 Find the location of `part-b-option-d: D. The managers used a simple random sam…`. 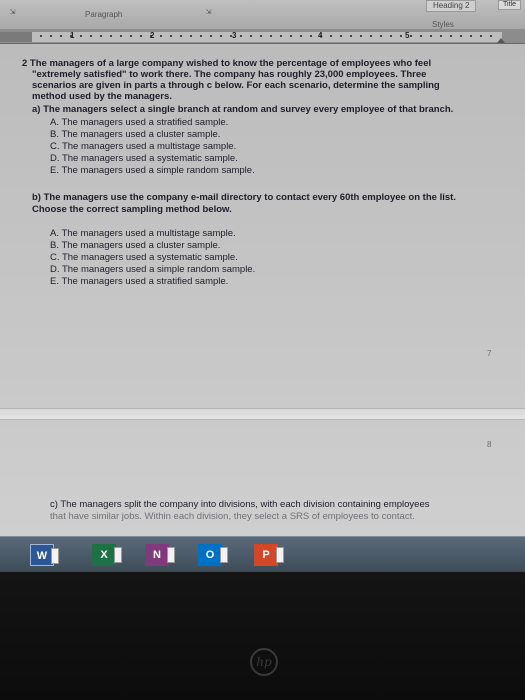

part-b-option-d: D. The managers used a simple random sam… is located at coordinates (153, 269).